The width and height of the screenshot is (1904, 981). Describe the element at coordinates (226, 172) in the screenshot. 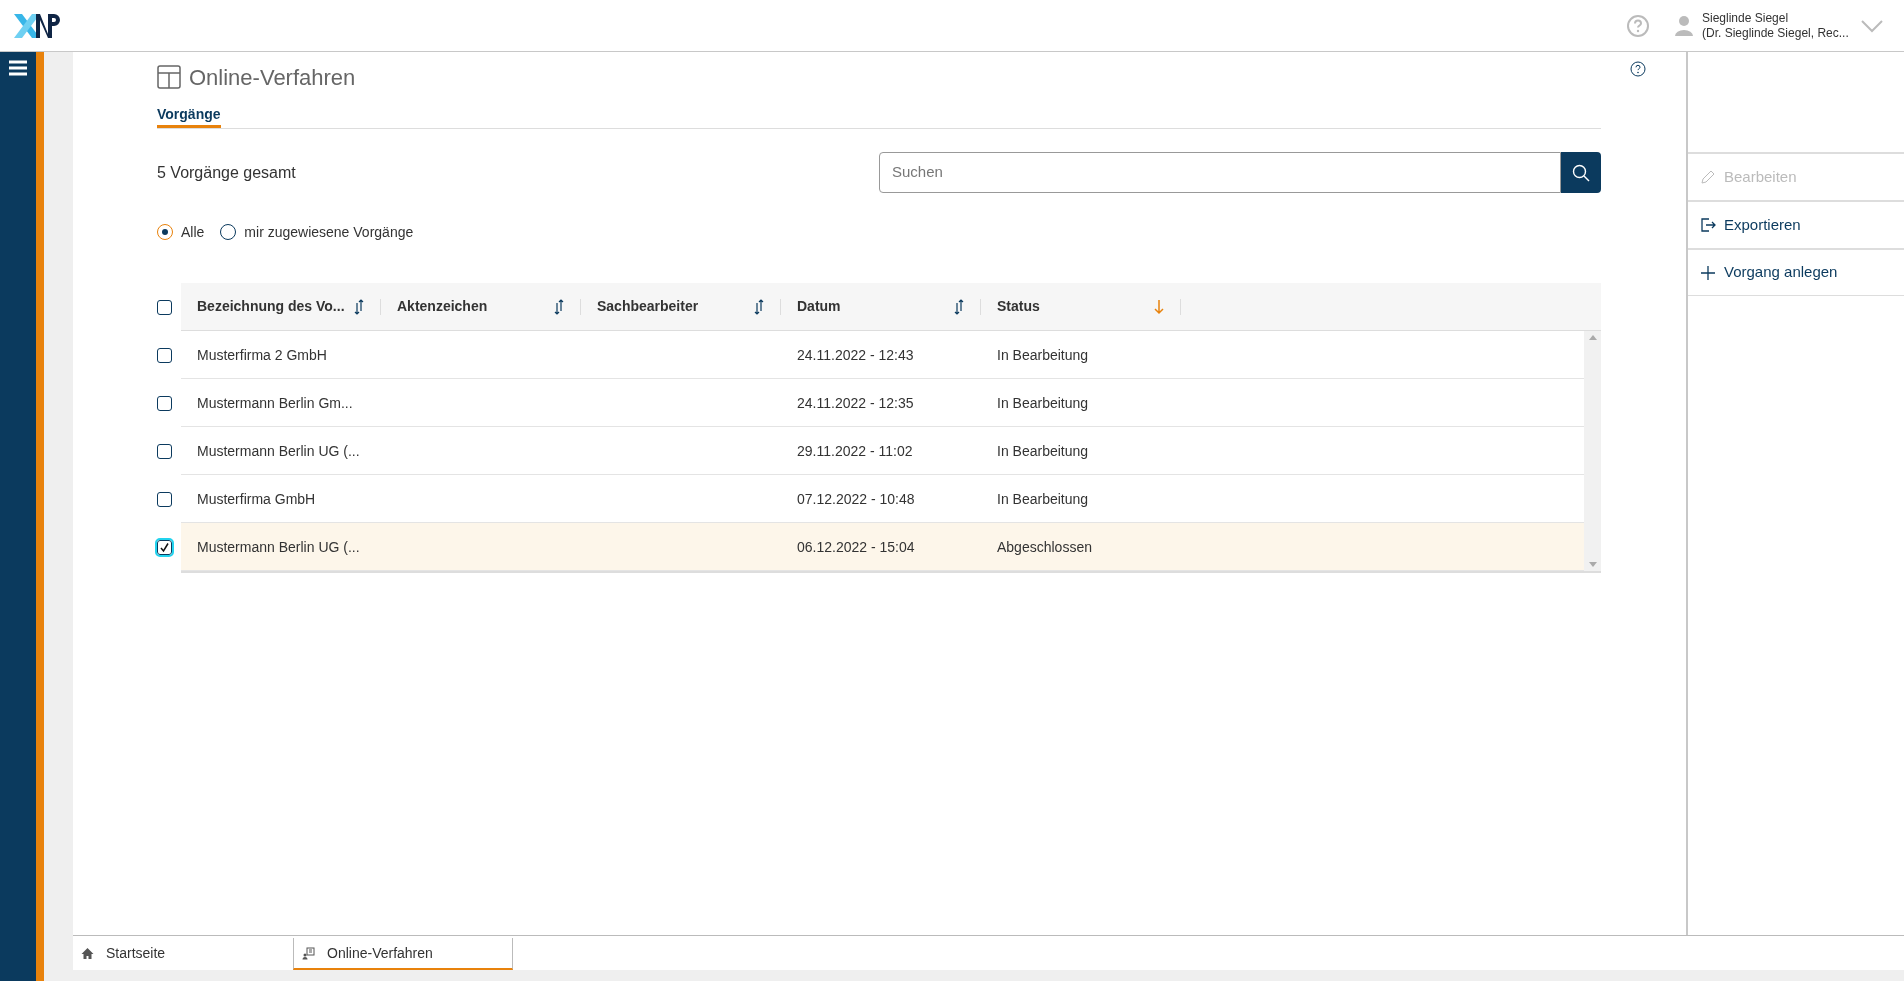

I see `record-count: 5 Vorgänge gesamt` at that location.